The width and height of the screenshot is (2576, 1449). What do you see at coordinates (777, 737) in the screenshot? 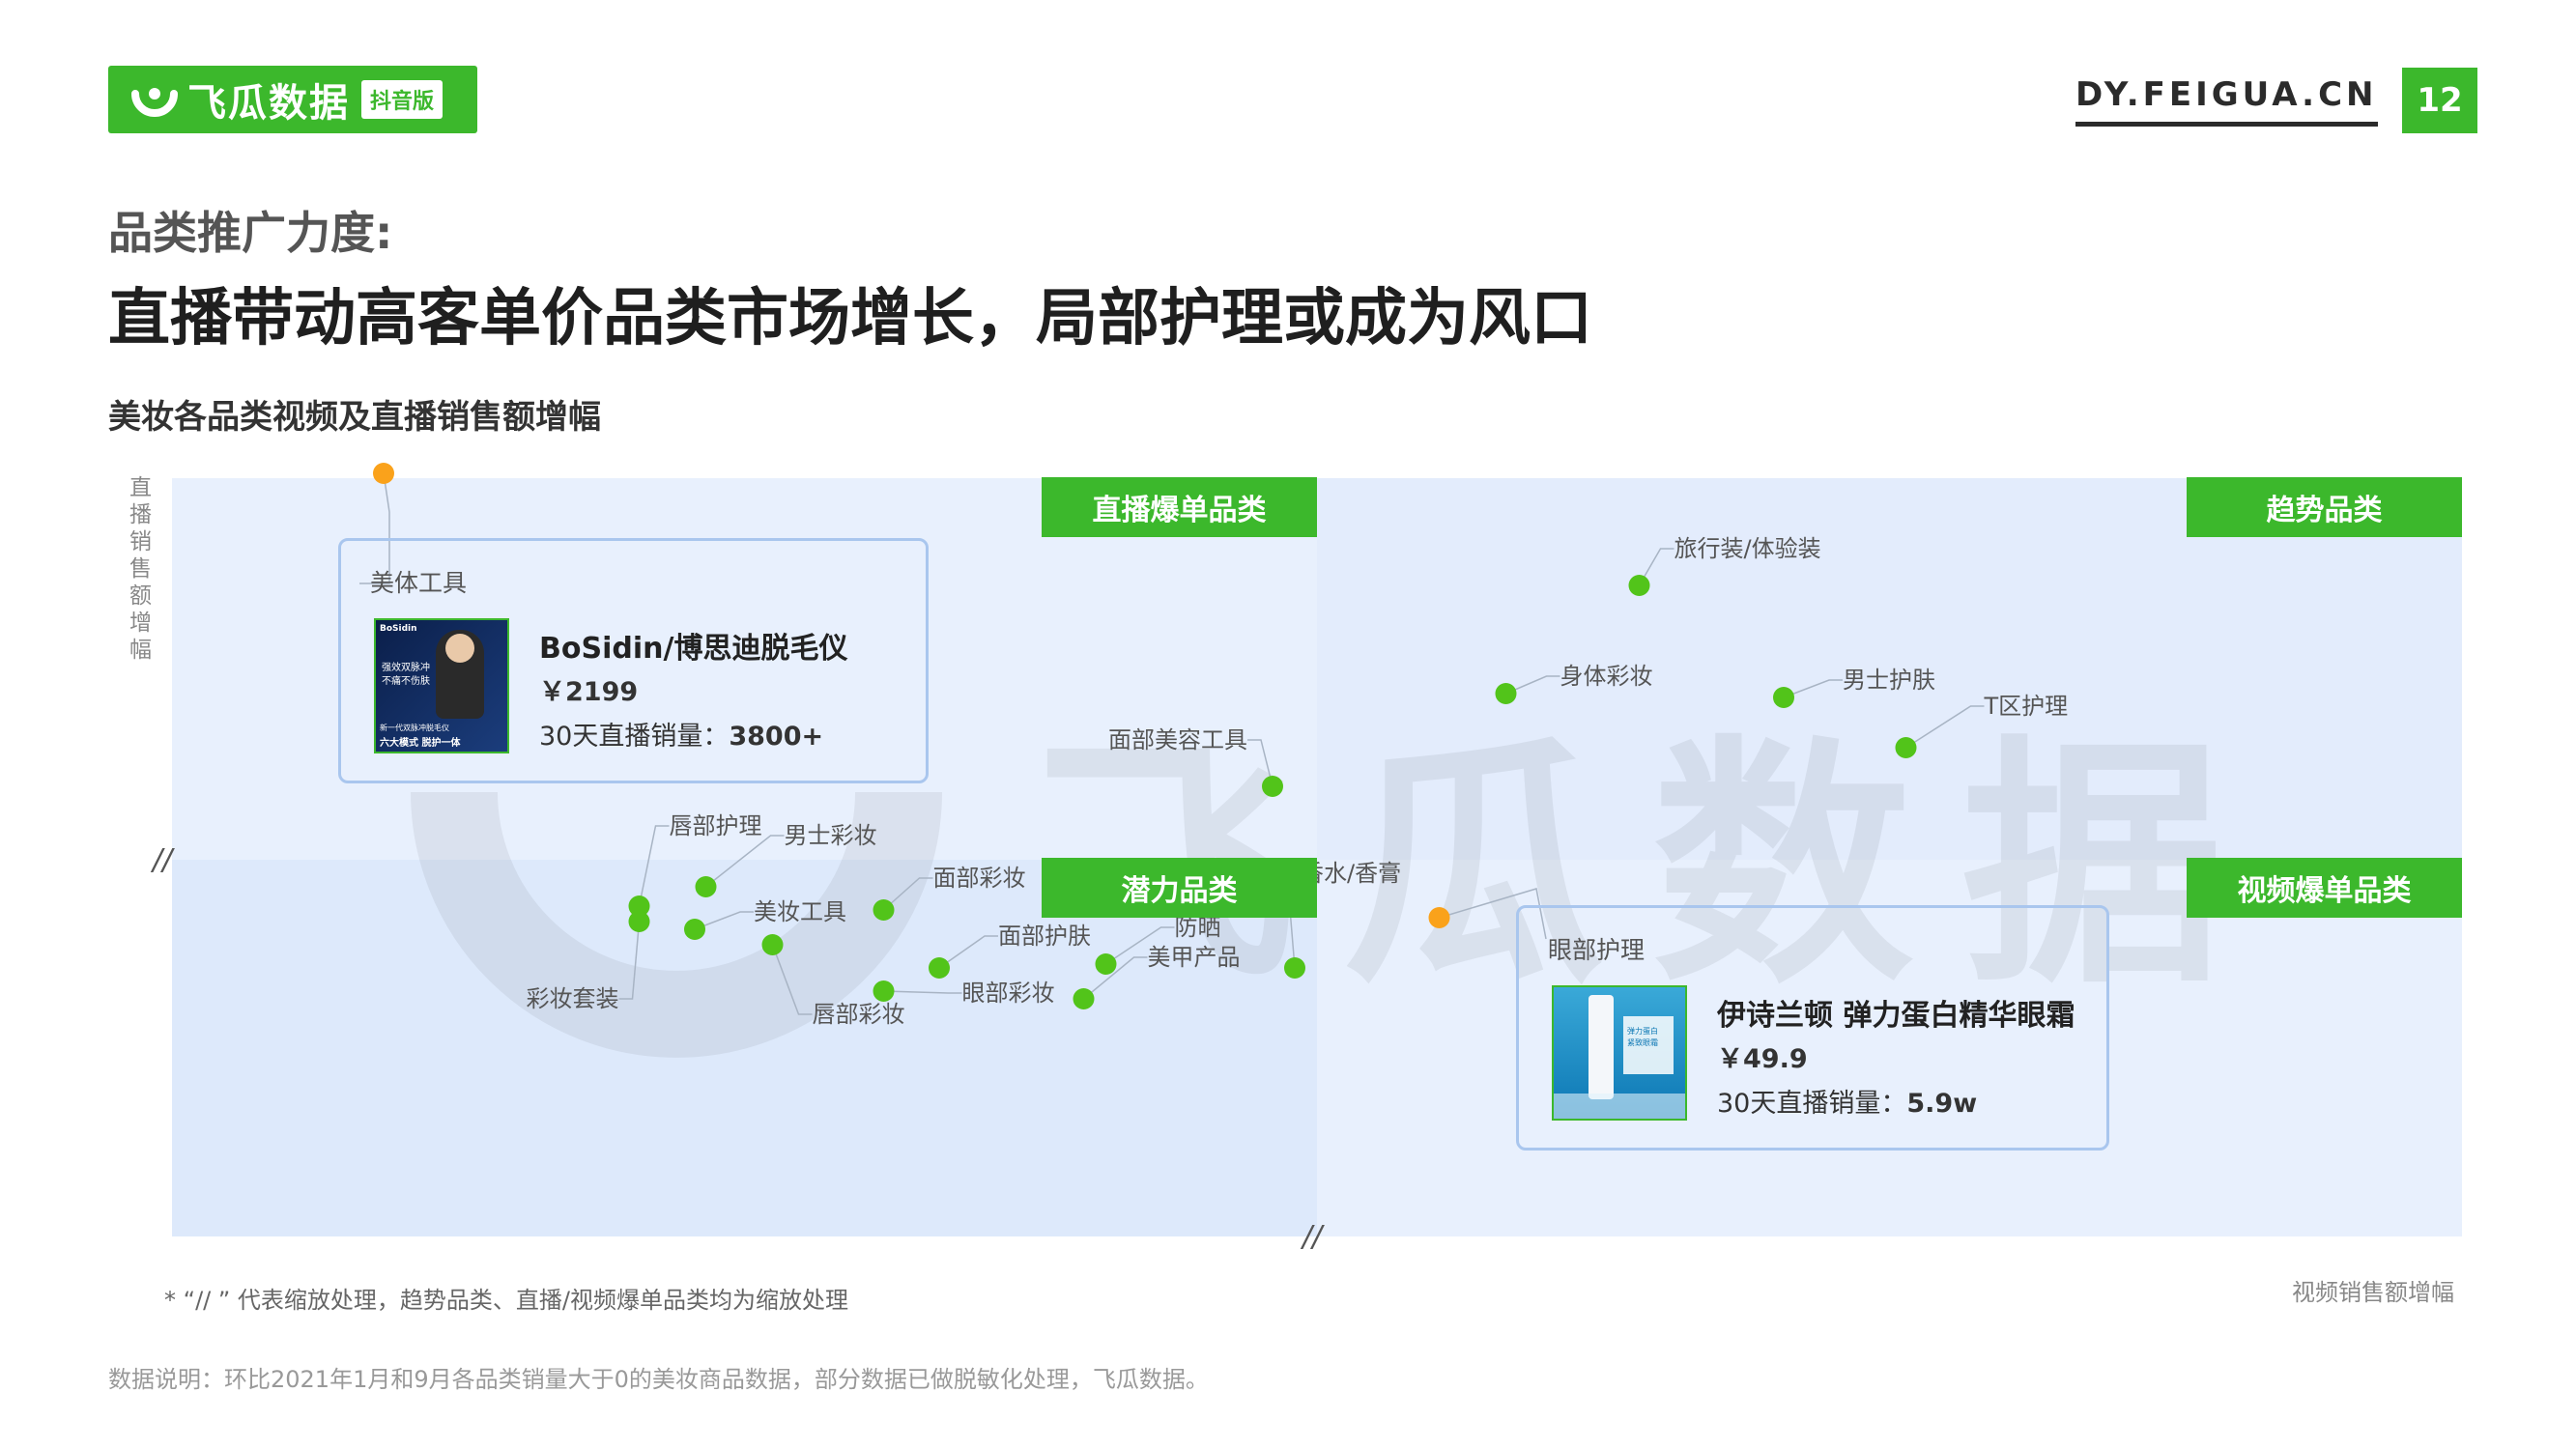
I see `callout-sales-value: 3800+` at bounding box center [777, 737].